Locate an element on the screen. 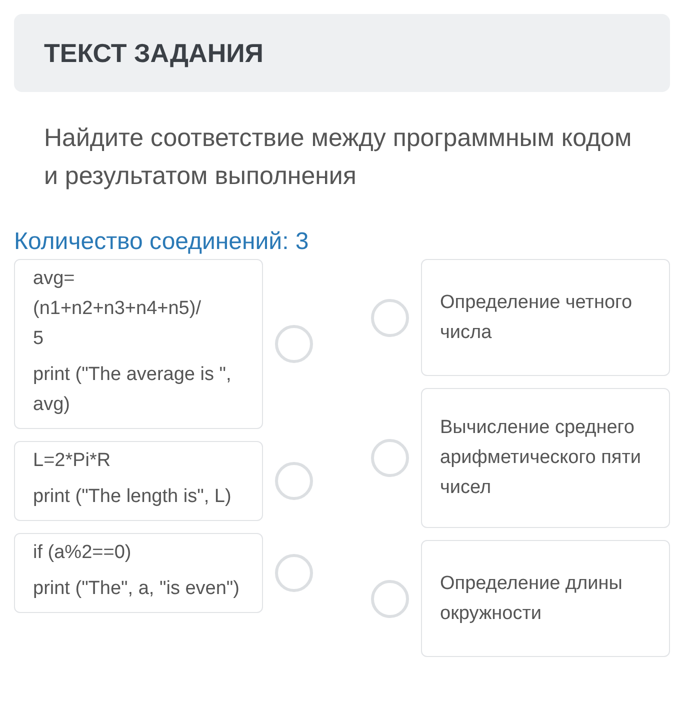 The image size is (677, 706). answer-text: Определение четного числа is located at coordinates (537, 317).